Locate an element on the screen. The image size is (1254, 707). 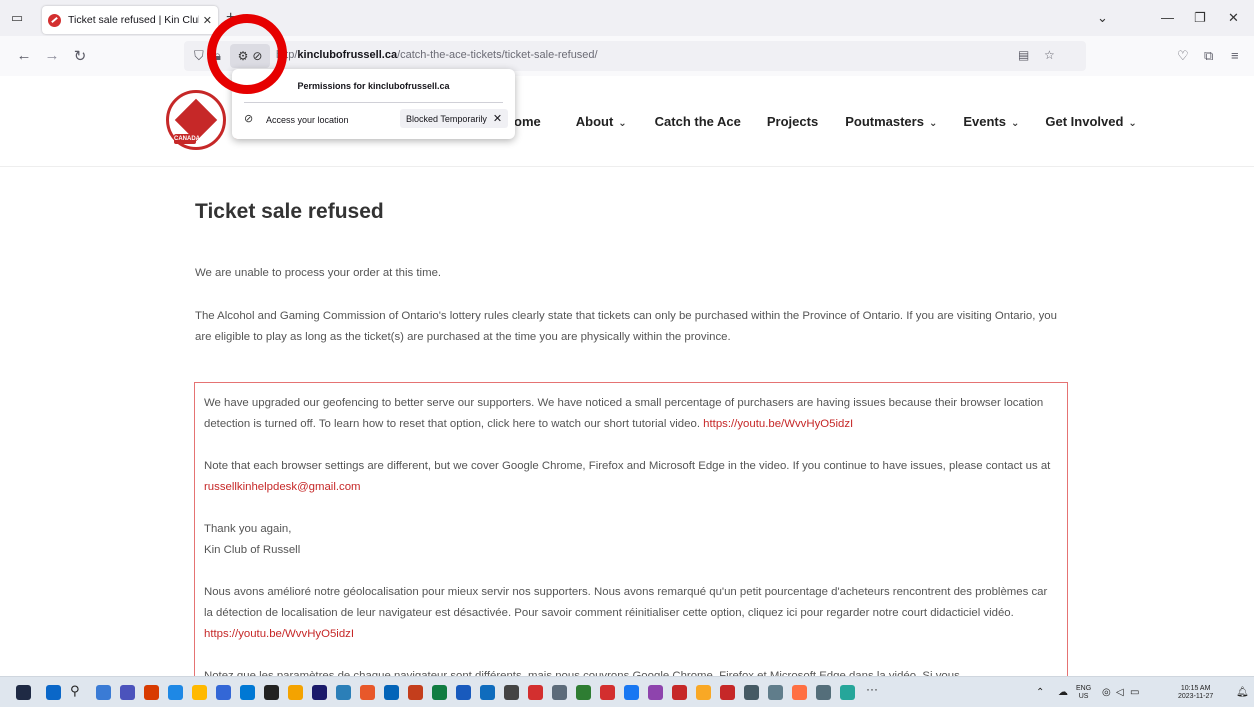
nav-events: Events ⌄ is located at coordinates (991, 121).